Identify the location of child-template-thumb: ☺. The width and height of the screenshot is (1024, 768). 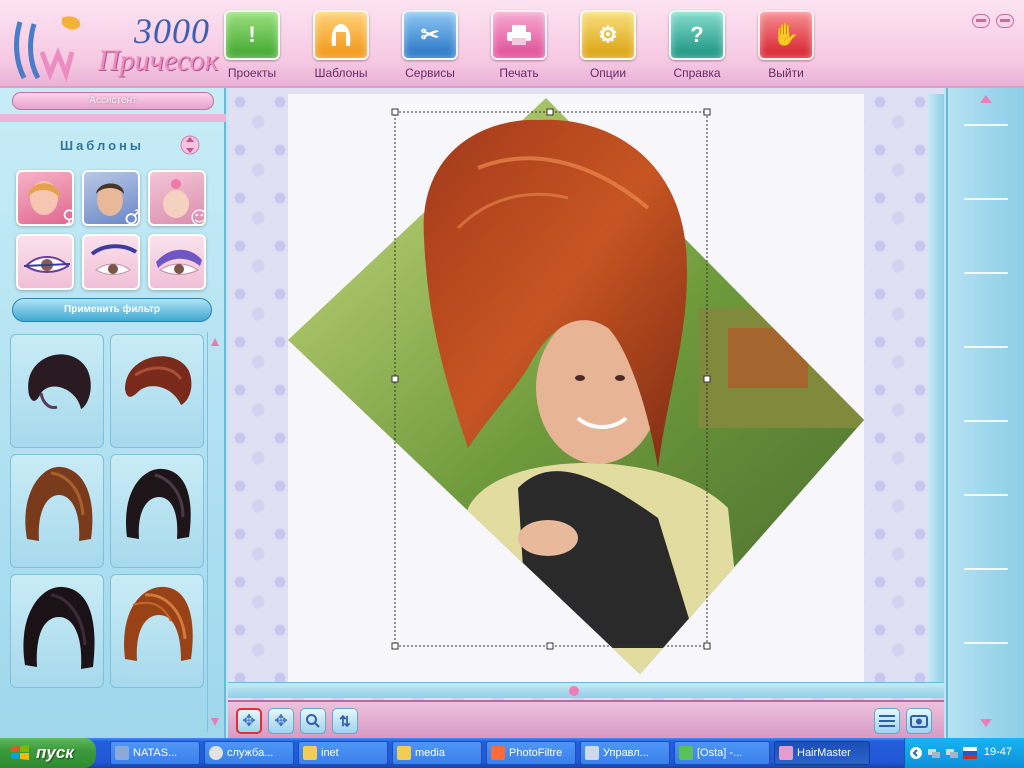
(177, 198).